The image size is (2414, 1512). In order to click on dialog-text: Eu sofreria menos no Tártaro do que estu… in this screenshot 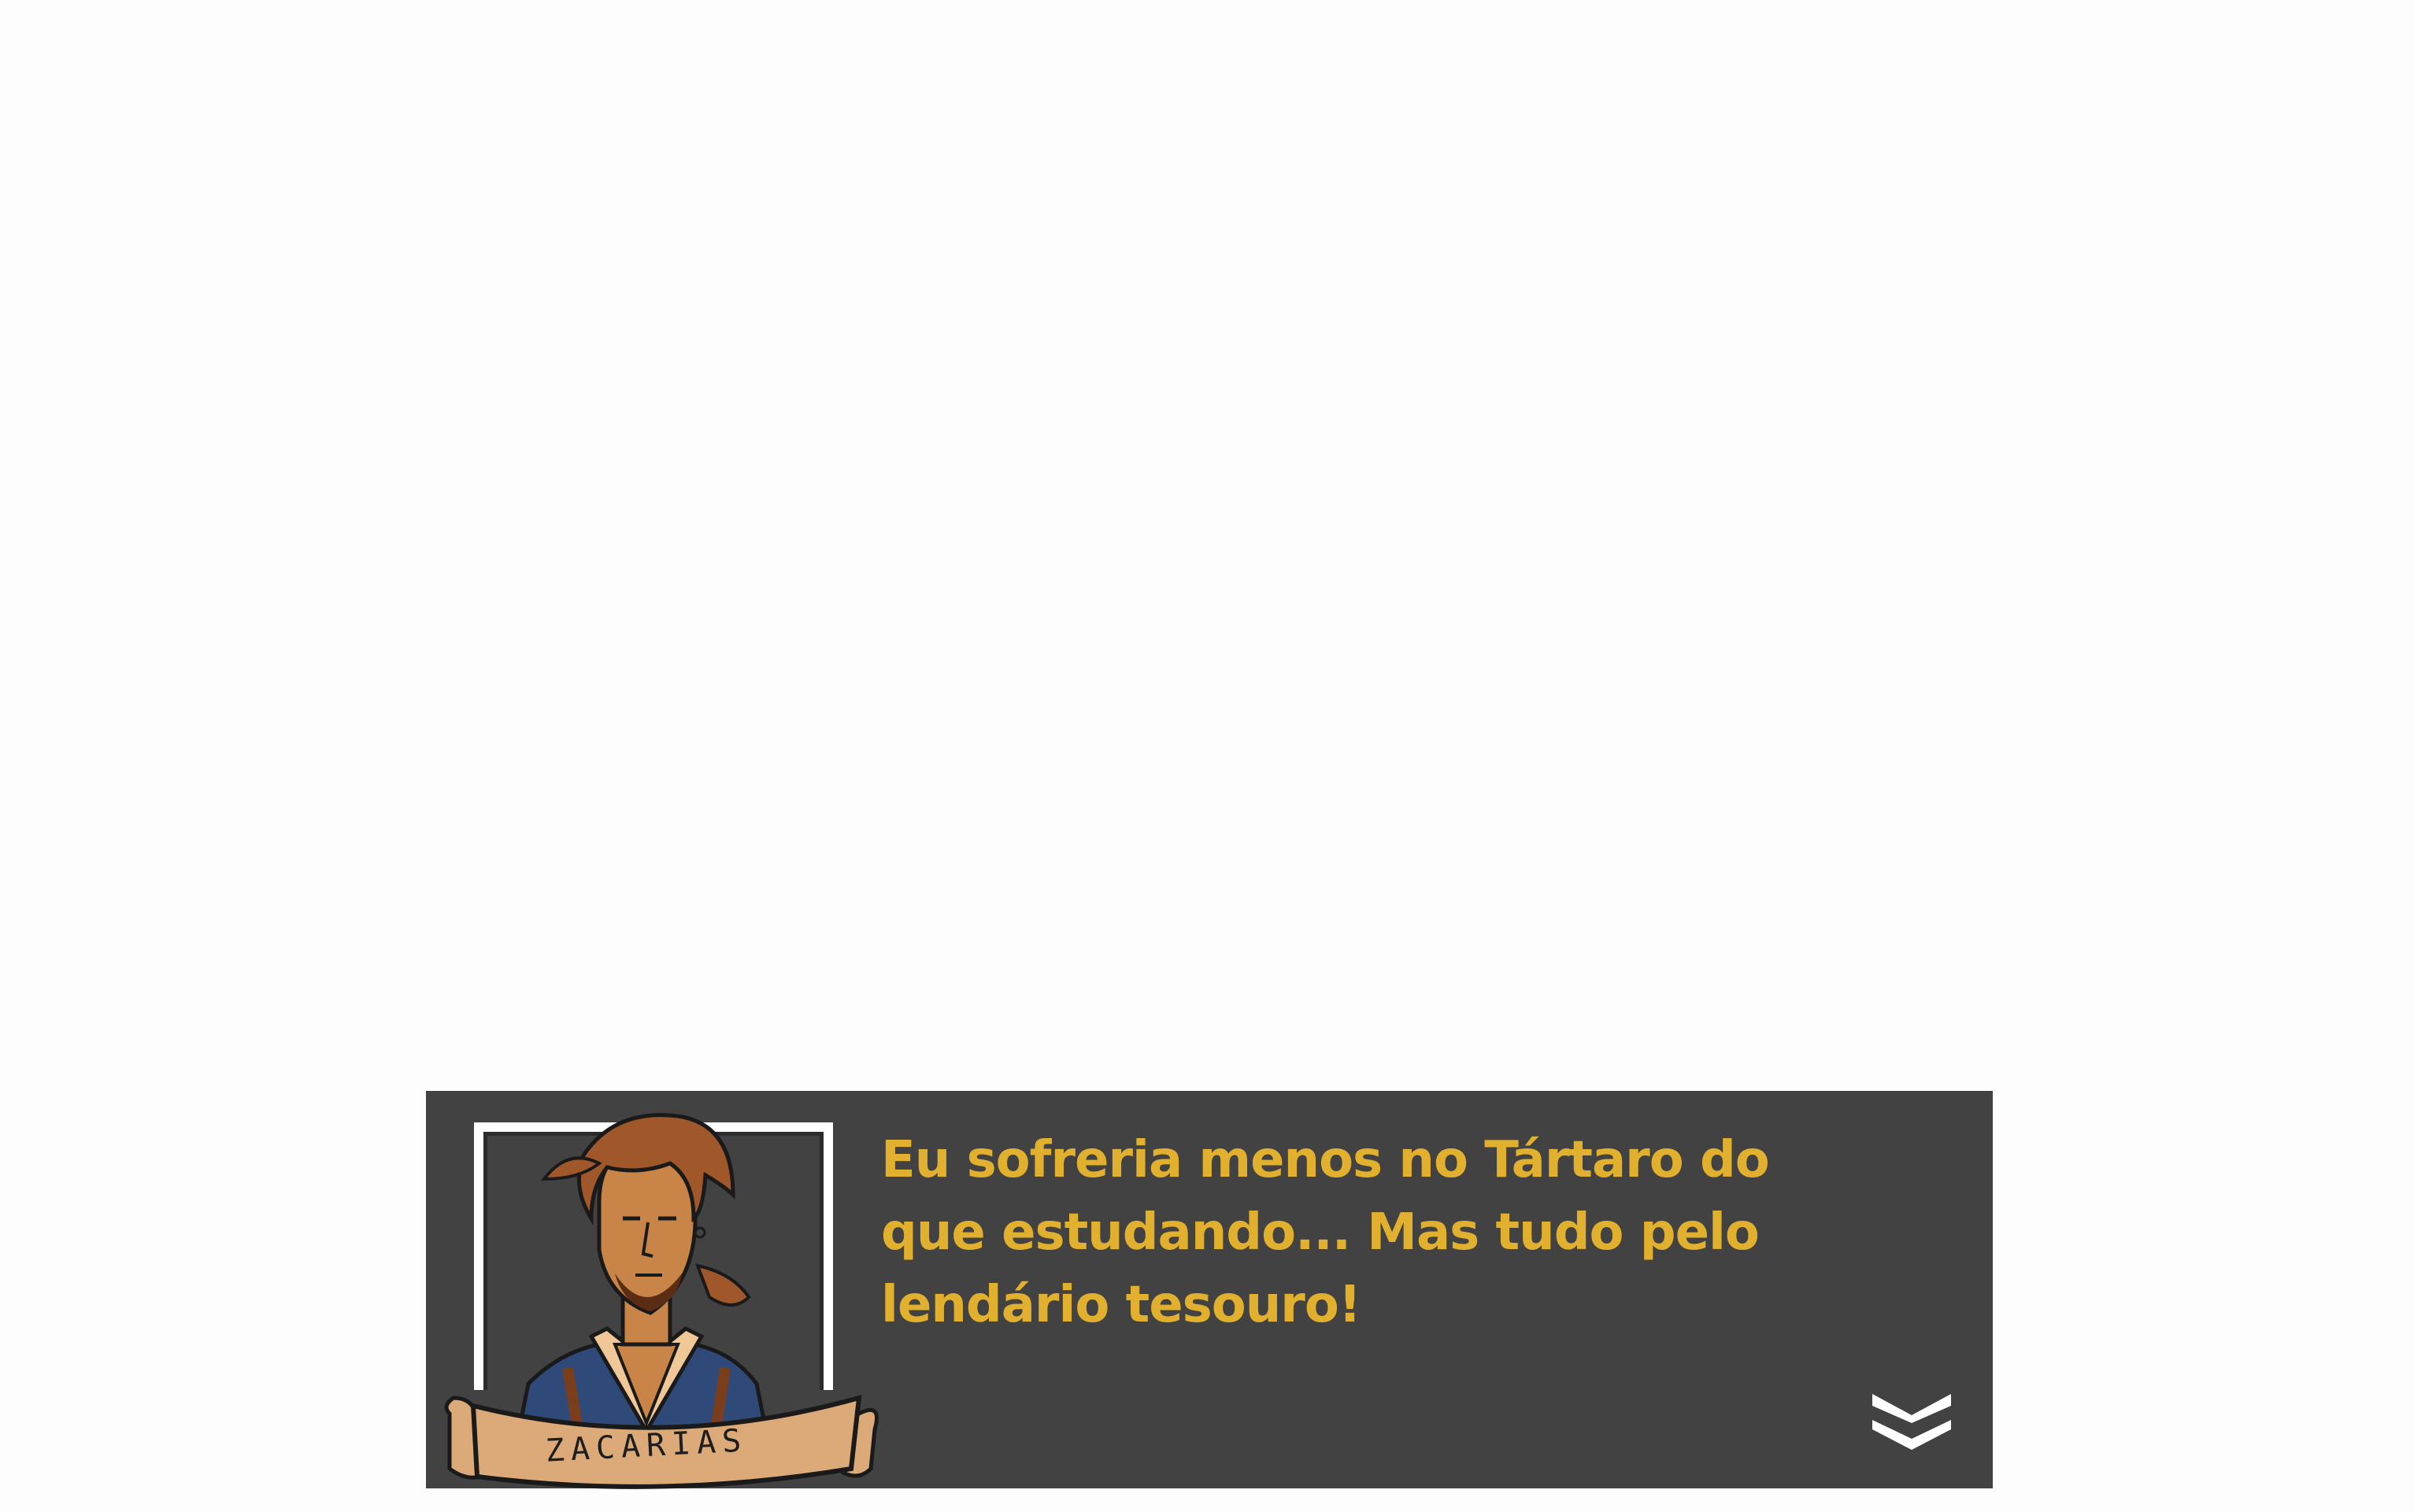, I will do `click(1325, 1233)`.